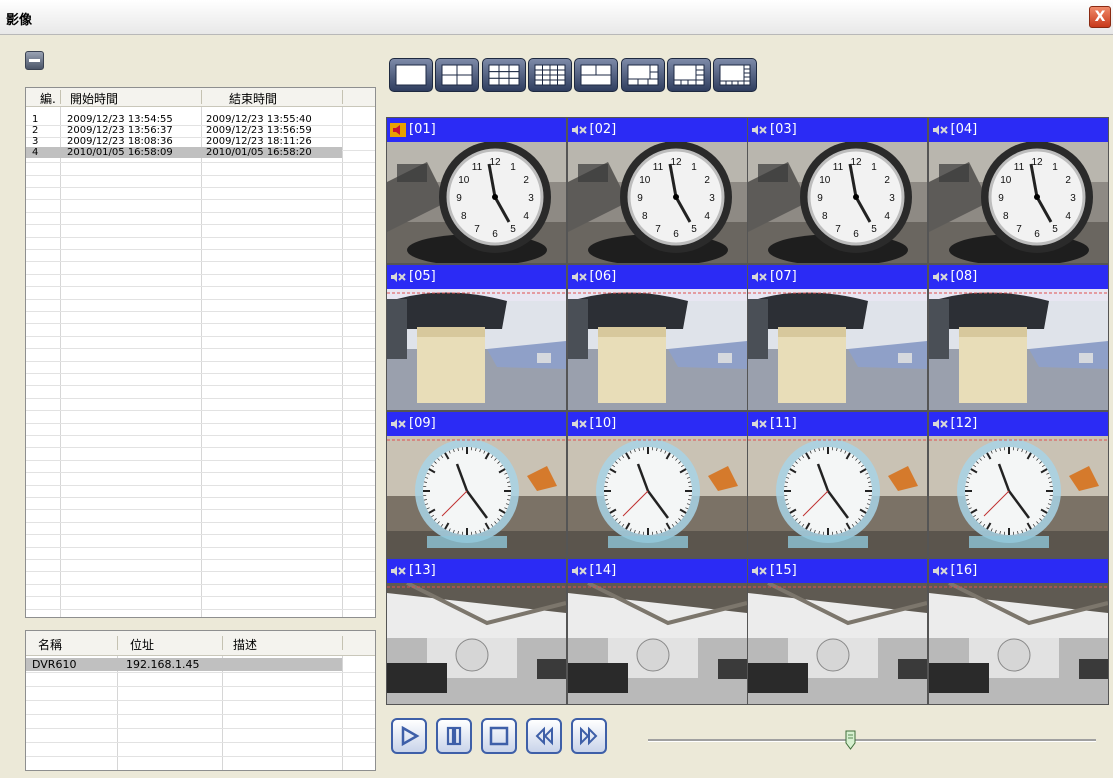 This screenshot has width=1113, height=778. I want to click on svg-text: 9, so click(820, 198).